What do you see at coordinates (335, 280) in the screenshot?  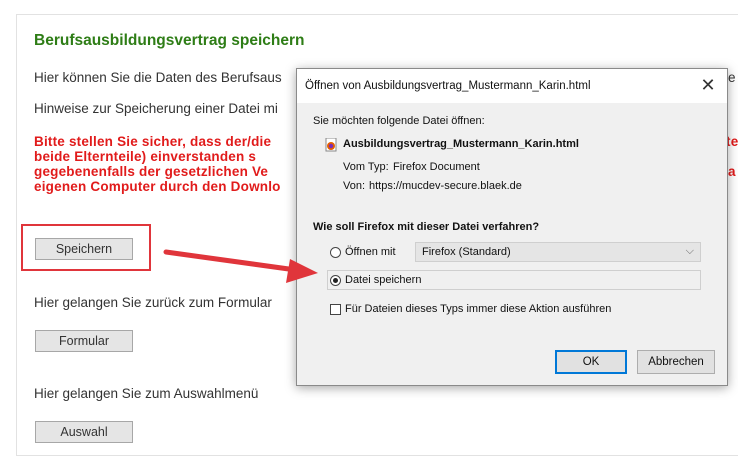 I see `save-file-radio` at bounding box center [335, 280].